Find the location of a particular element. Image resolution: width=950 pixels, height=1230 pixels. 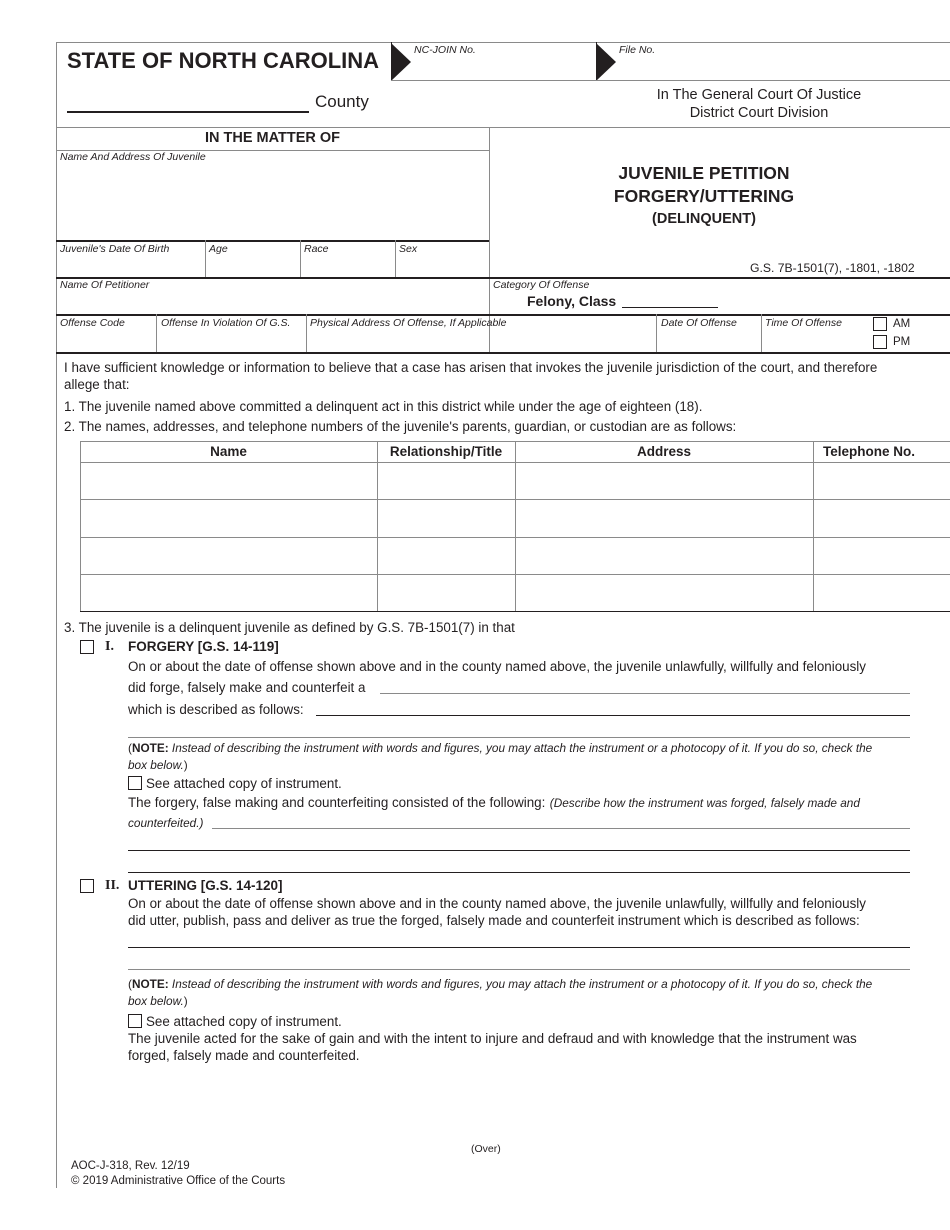

age-race-divider is located at coordinates (300, 258).